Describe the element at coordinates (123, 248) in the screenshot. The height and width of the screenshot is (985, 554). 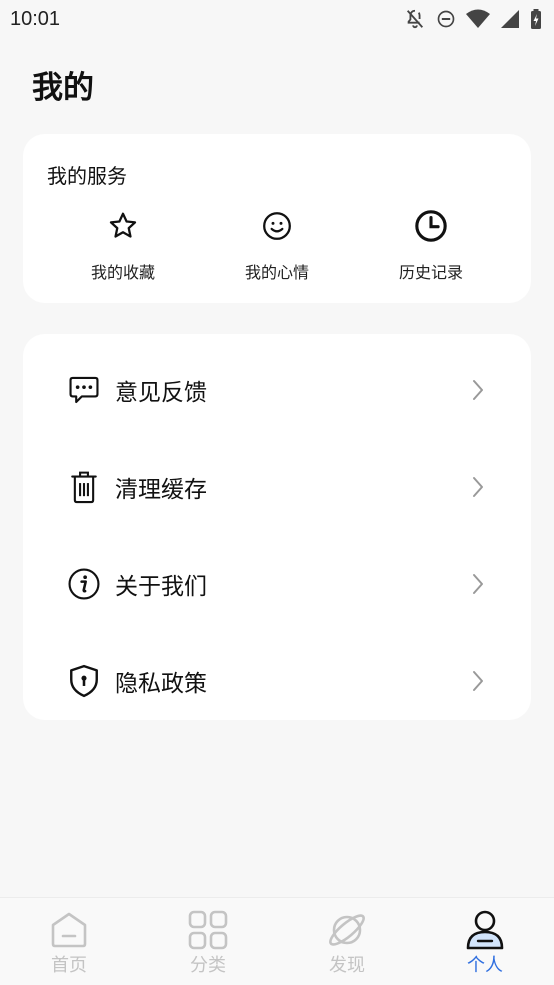
I see `service-favorites: 我的收藏` at that location.